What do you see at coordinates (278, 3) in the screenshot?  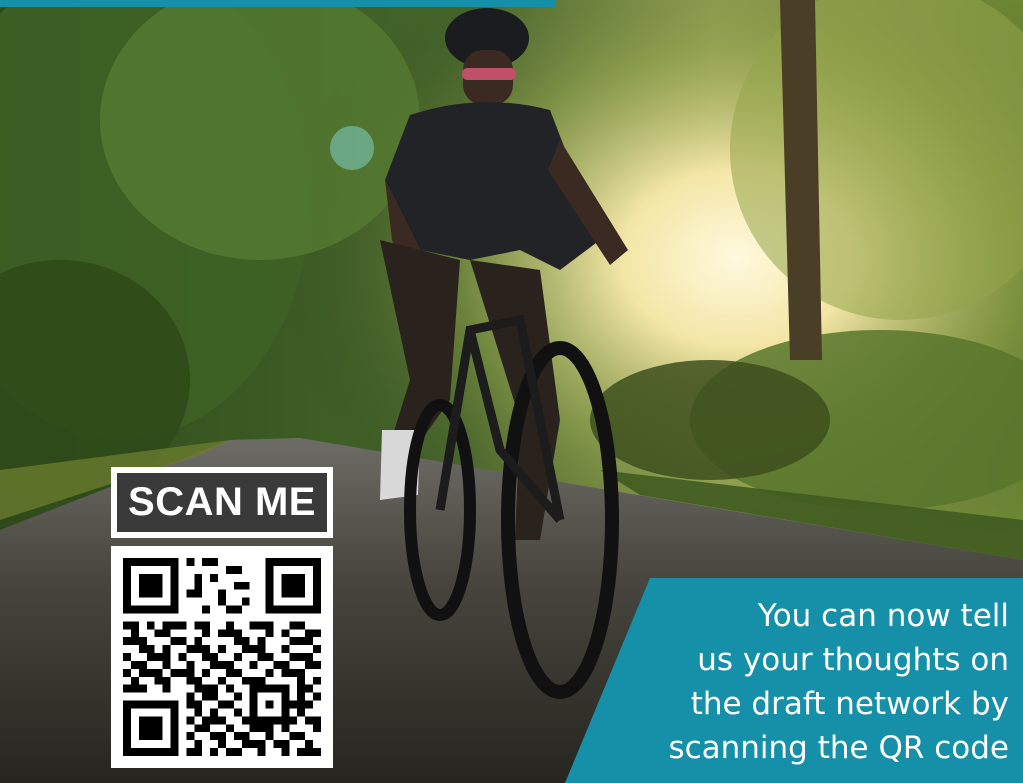 I see `top-accent-strip` at bounding box center [278, 3].